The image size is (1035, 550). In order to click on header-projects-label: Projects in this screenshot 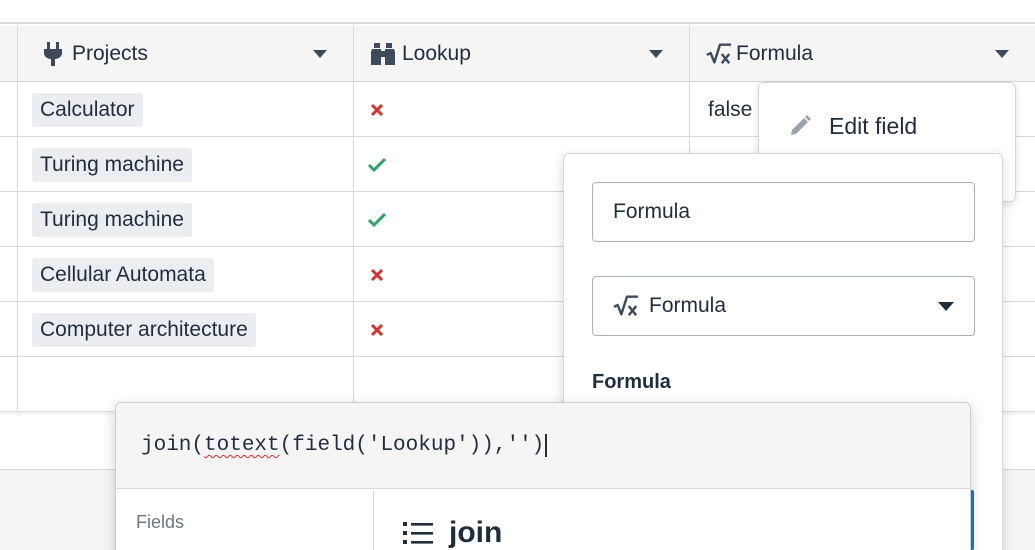, I will do `click(110, 53)`.